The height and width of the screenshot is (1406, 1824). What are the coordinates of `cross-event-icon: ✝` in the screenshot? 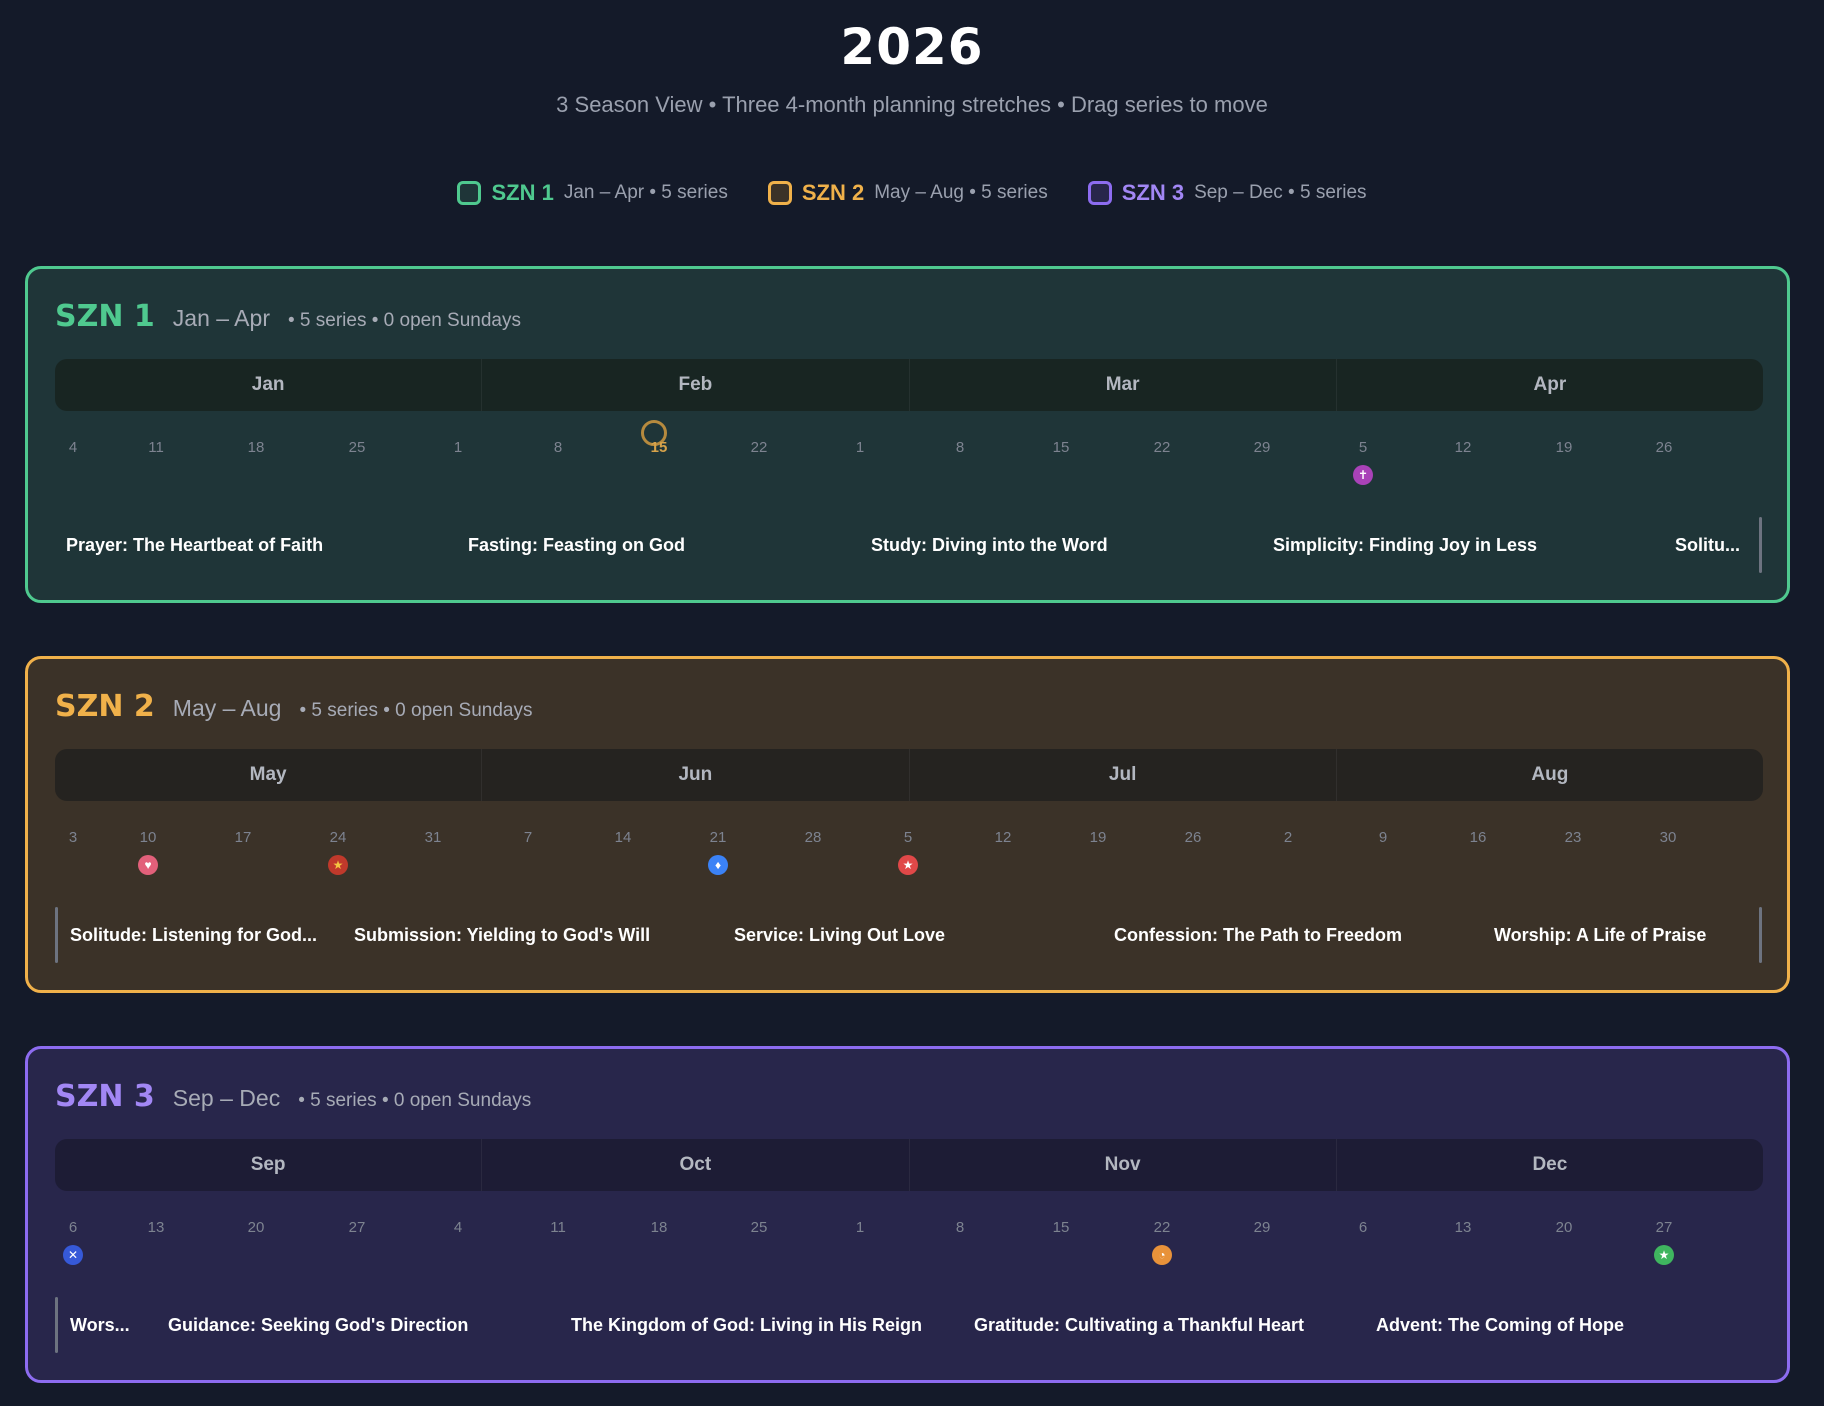 It's located at (1363, 475).